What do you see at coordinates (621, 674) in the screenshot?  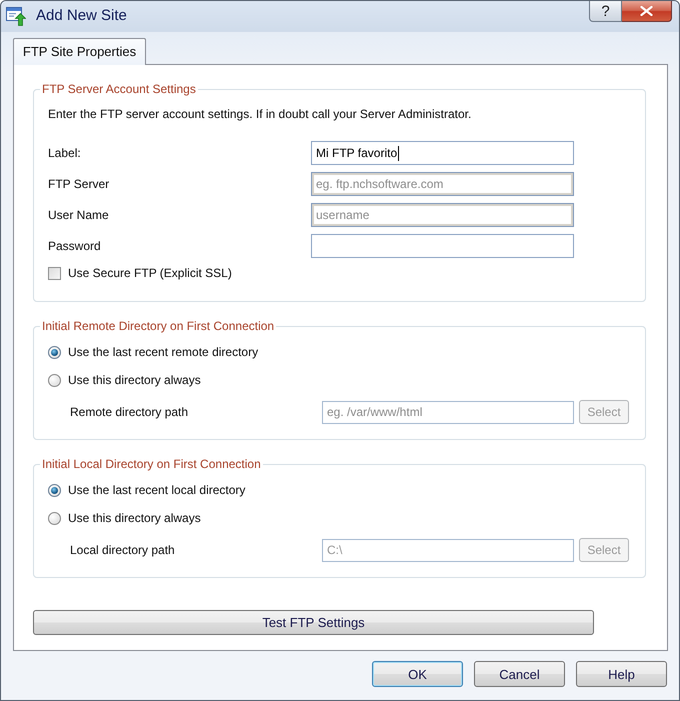 I see `dialog-button: Help` at bounding box center [621, 674].